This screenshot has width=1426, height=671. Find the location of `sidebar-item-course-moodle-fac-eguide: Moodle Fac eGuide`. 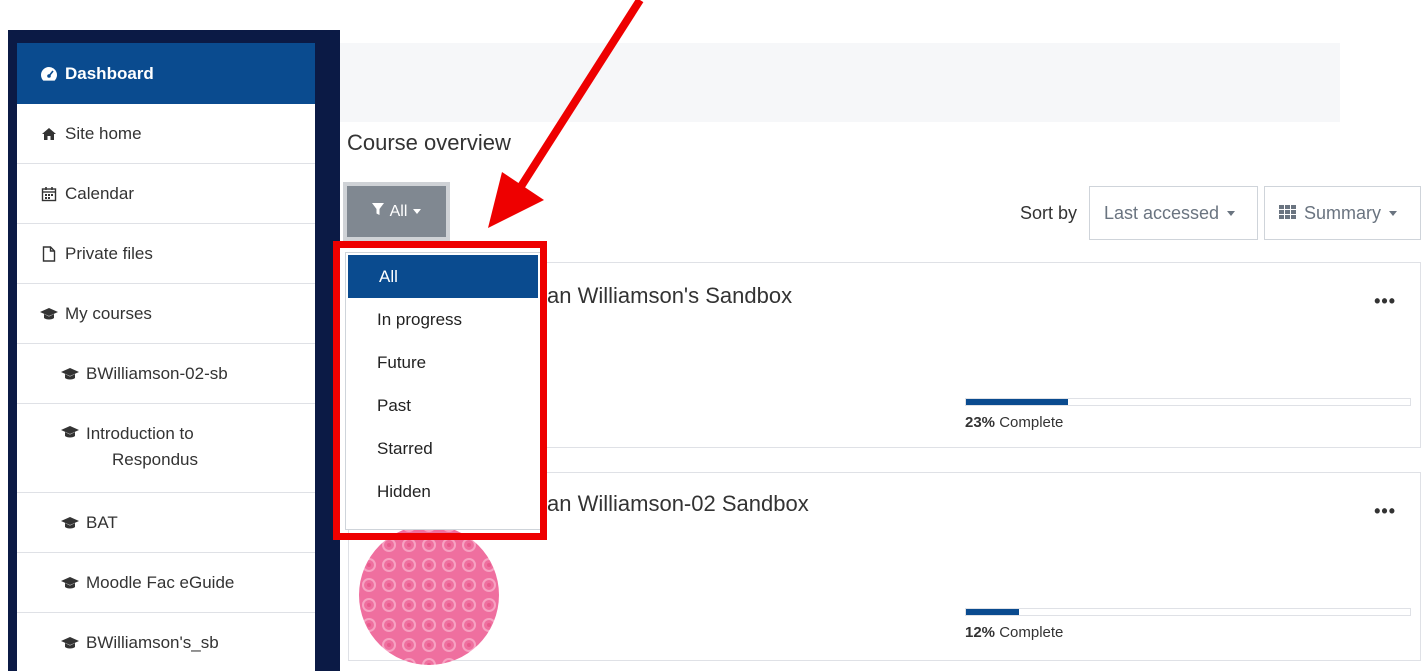

sidebar-item-course-moodle-fac-eguide: Moodle Fac eGuide is located at coordinates (166, 583).